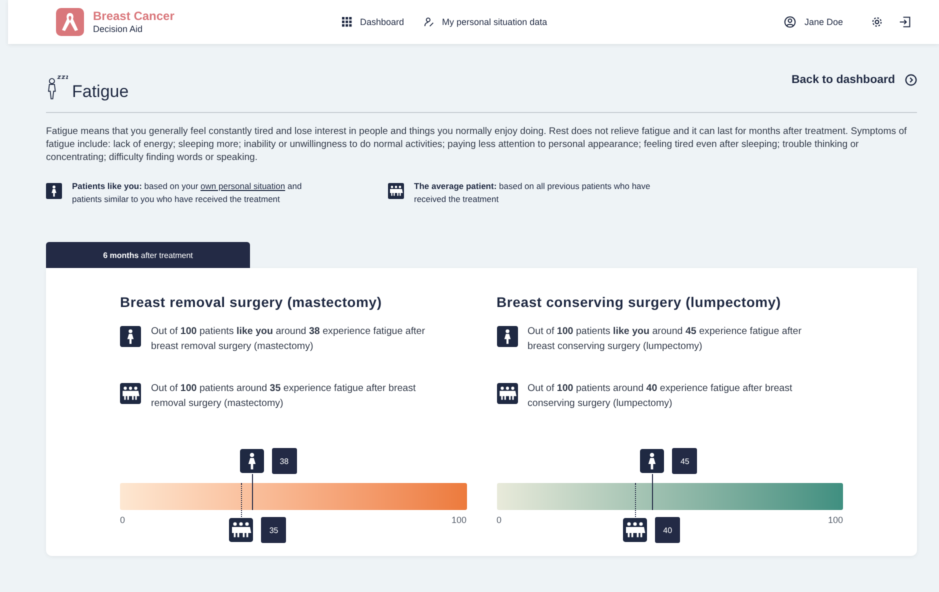  I want to click on app-title: Breast Cancer, so click(133, 17).